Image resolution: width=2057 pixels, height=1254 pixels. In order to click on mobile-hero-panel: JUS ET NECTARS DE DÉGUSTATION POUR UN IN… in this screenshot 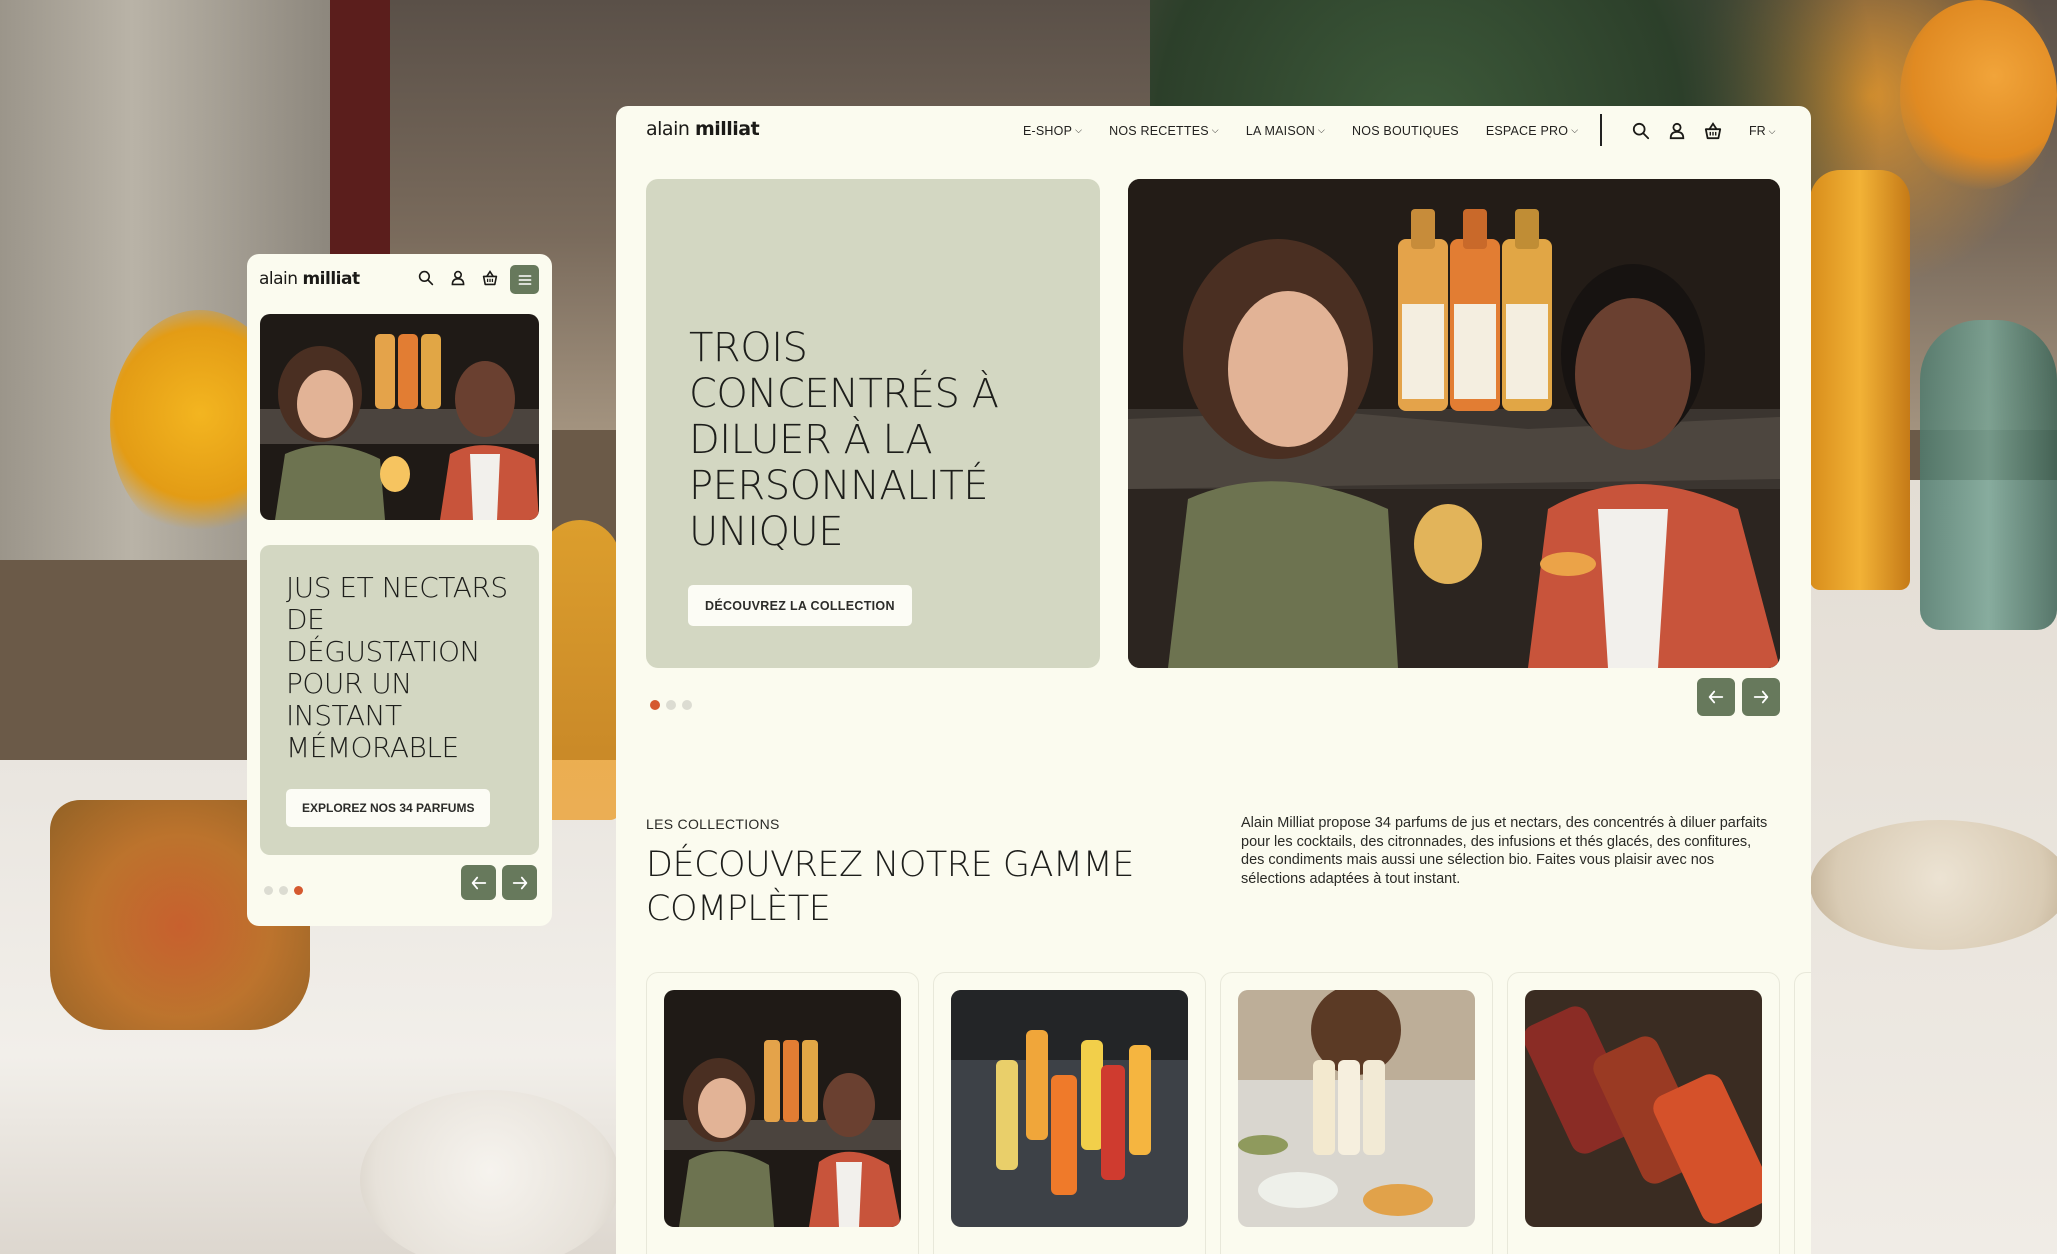, I will do `click(399, 700)`.